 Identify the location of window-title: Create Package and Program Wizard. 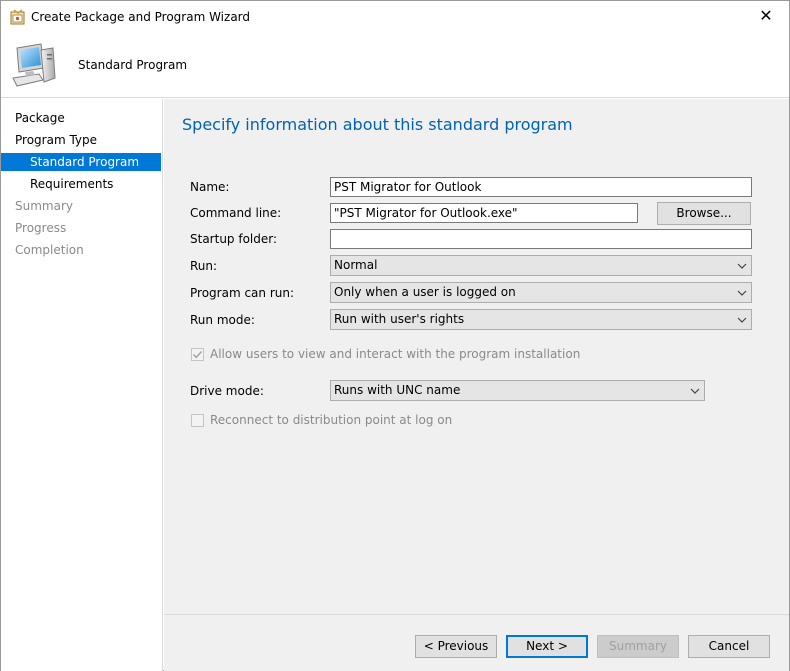
(141, 17).